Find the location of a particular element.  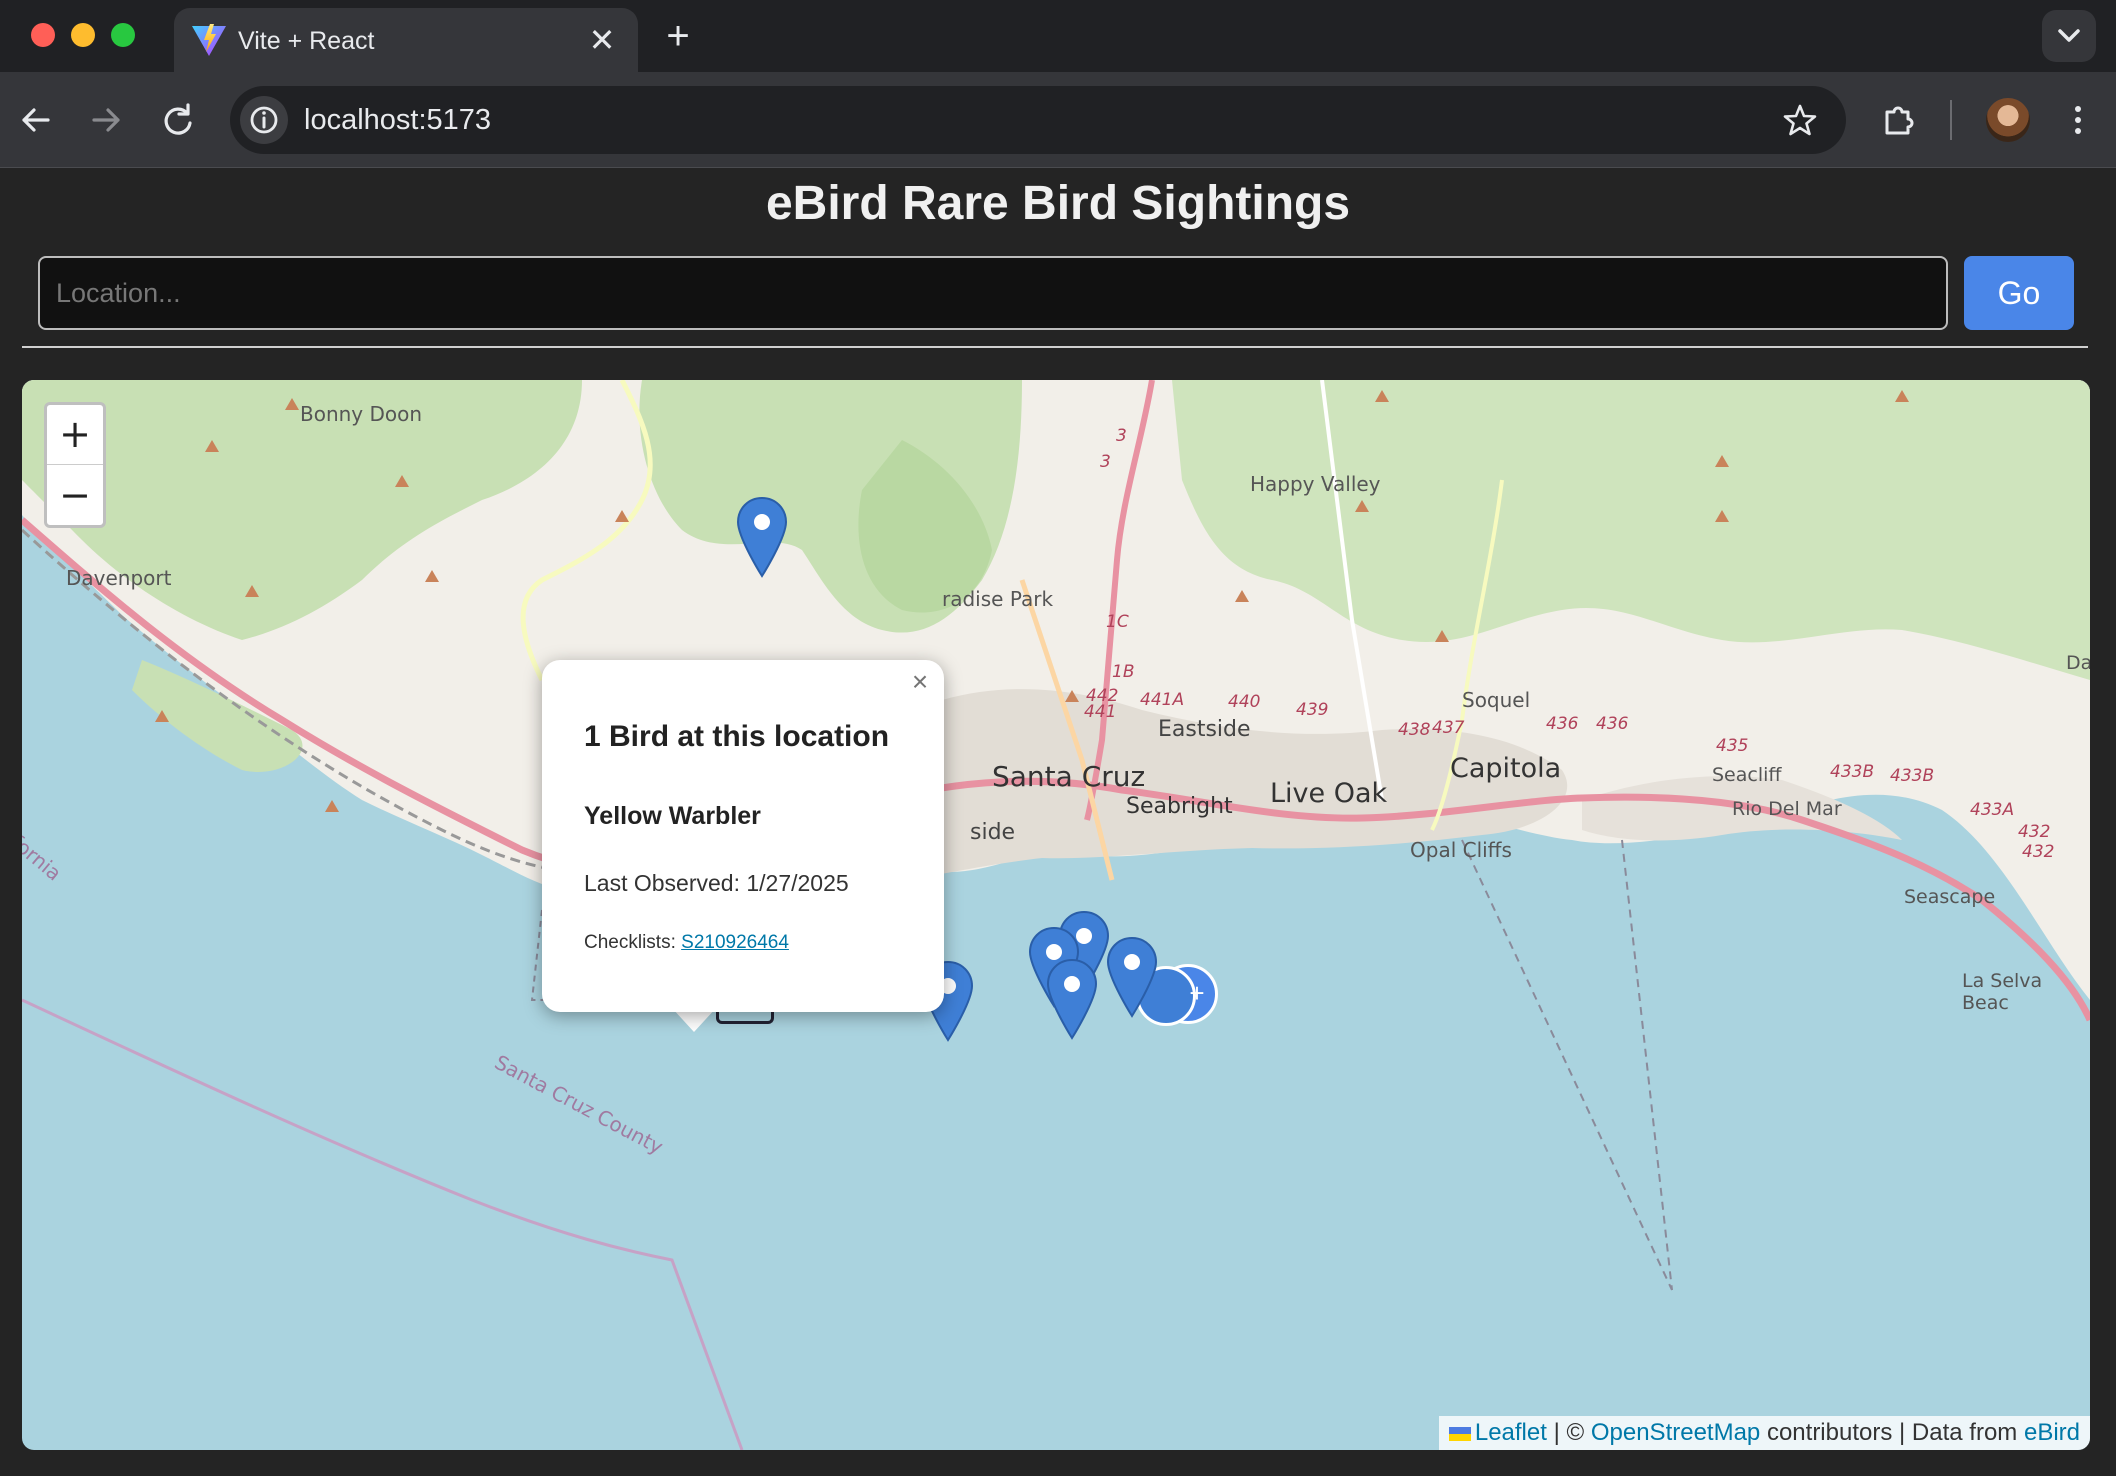

profile-avatar is located at coordinates (2008, 120).